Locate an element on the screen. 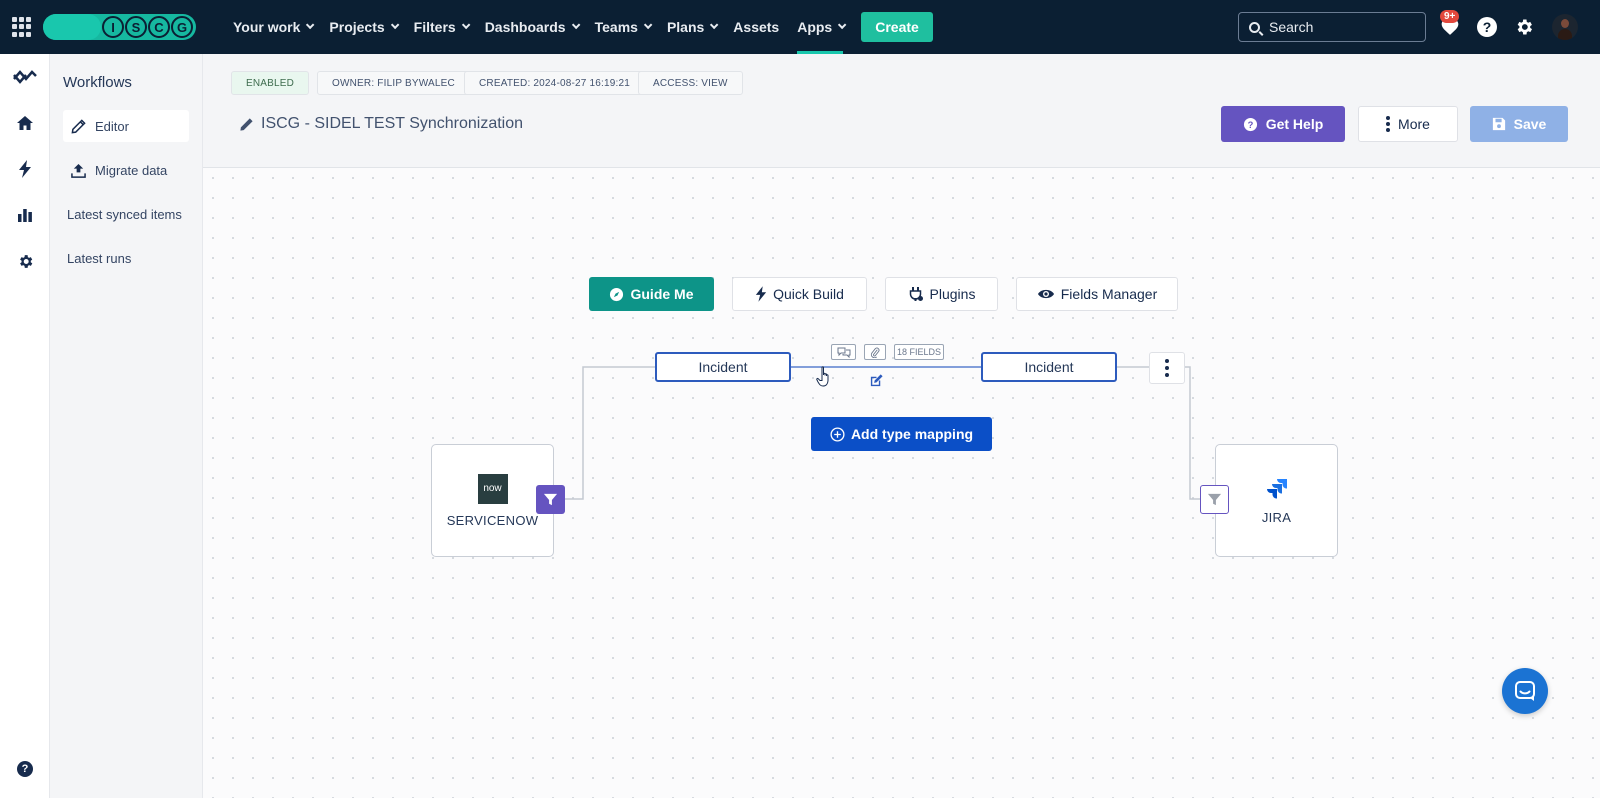  nav-teams: Teams is located at coordinates (622, 27).